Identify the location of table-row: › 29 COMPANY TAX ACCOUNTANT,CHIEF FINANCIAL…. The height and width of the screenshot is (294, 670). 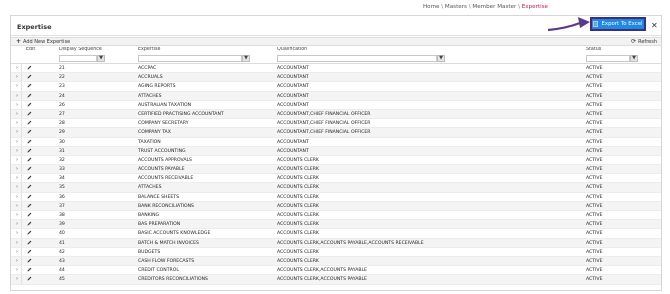
(336, 133).